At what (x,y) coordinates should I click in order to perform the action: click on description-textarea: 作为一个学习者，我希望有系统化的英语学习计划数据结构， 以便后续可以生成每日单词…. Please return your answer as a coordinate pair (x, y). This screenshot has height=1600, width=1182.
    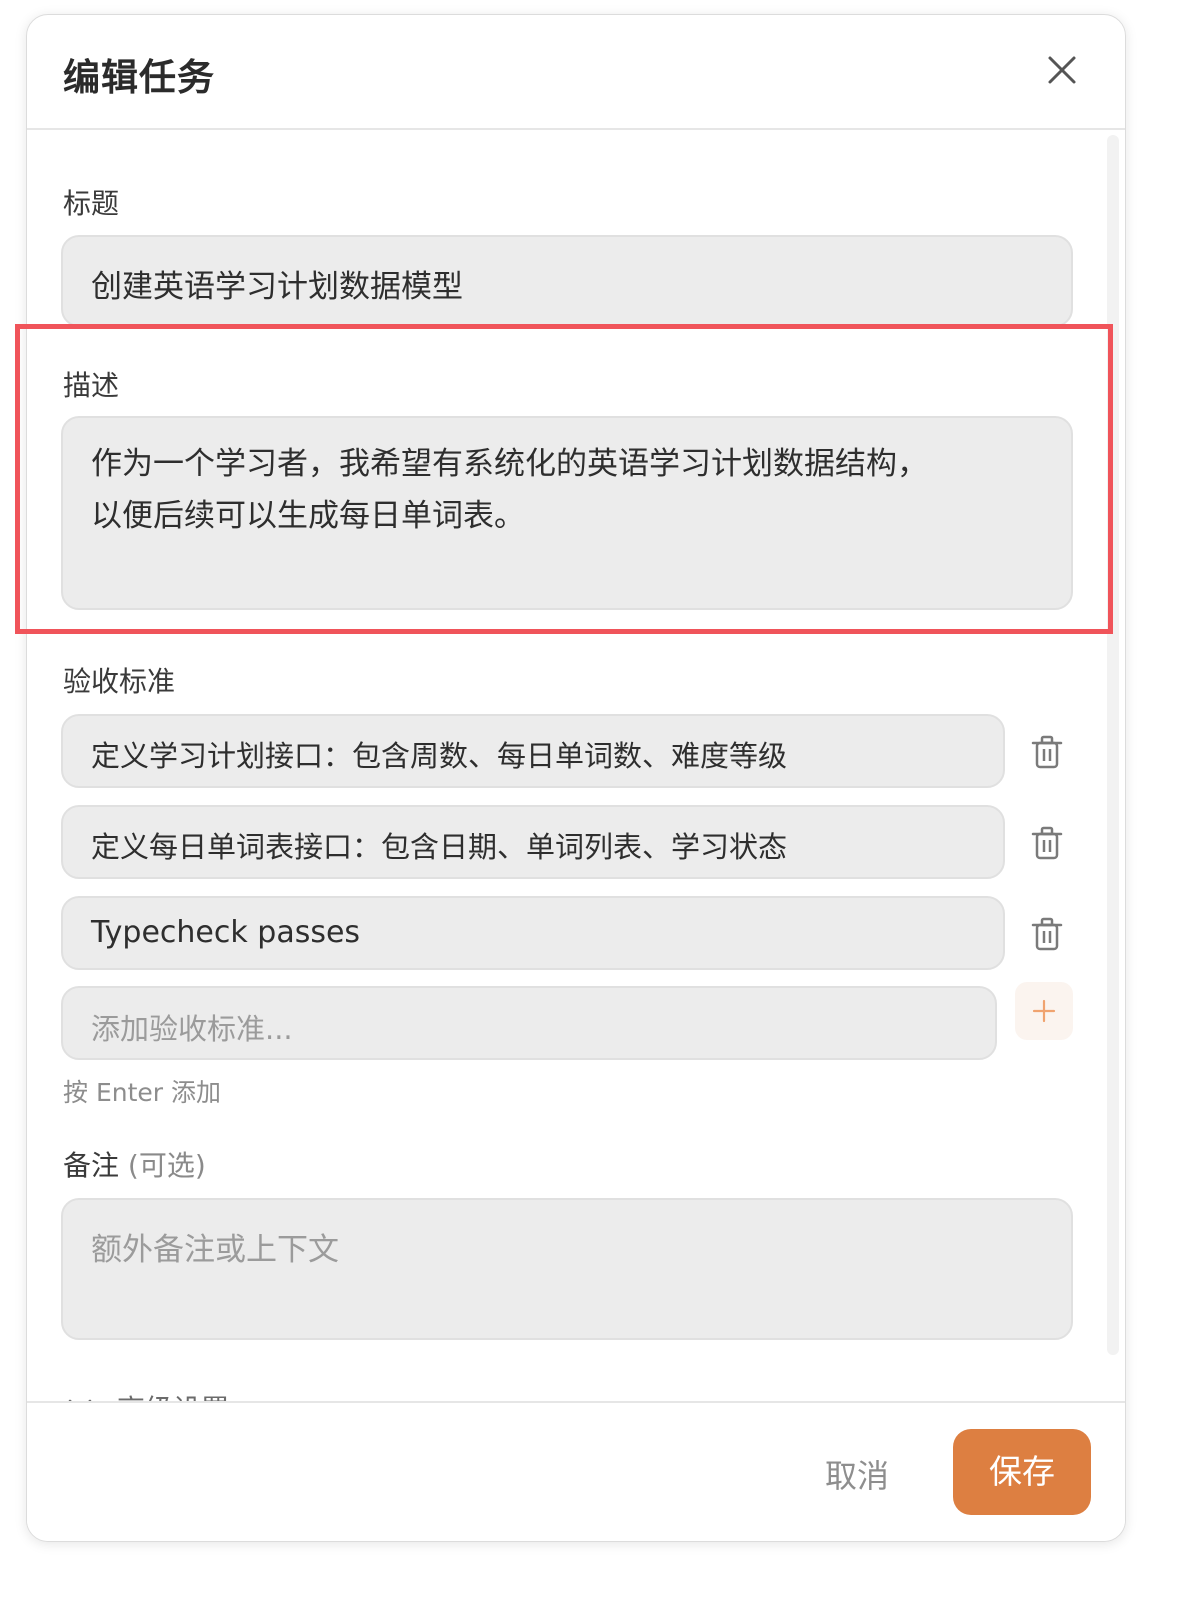
    Looking at the image, I should click on (567, 513).